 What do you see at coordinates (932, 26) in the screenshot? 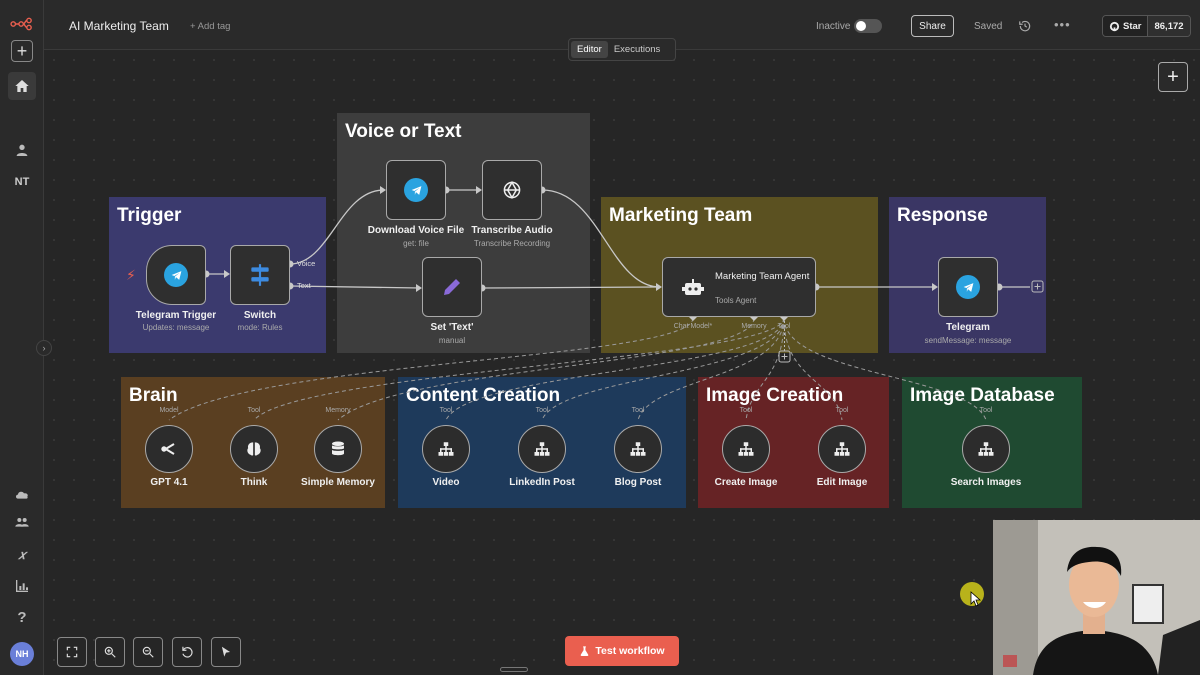
I see `share-button: Share` at bounding box center [932, 26].